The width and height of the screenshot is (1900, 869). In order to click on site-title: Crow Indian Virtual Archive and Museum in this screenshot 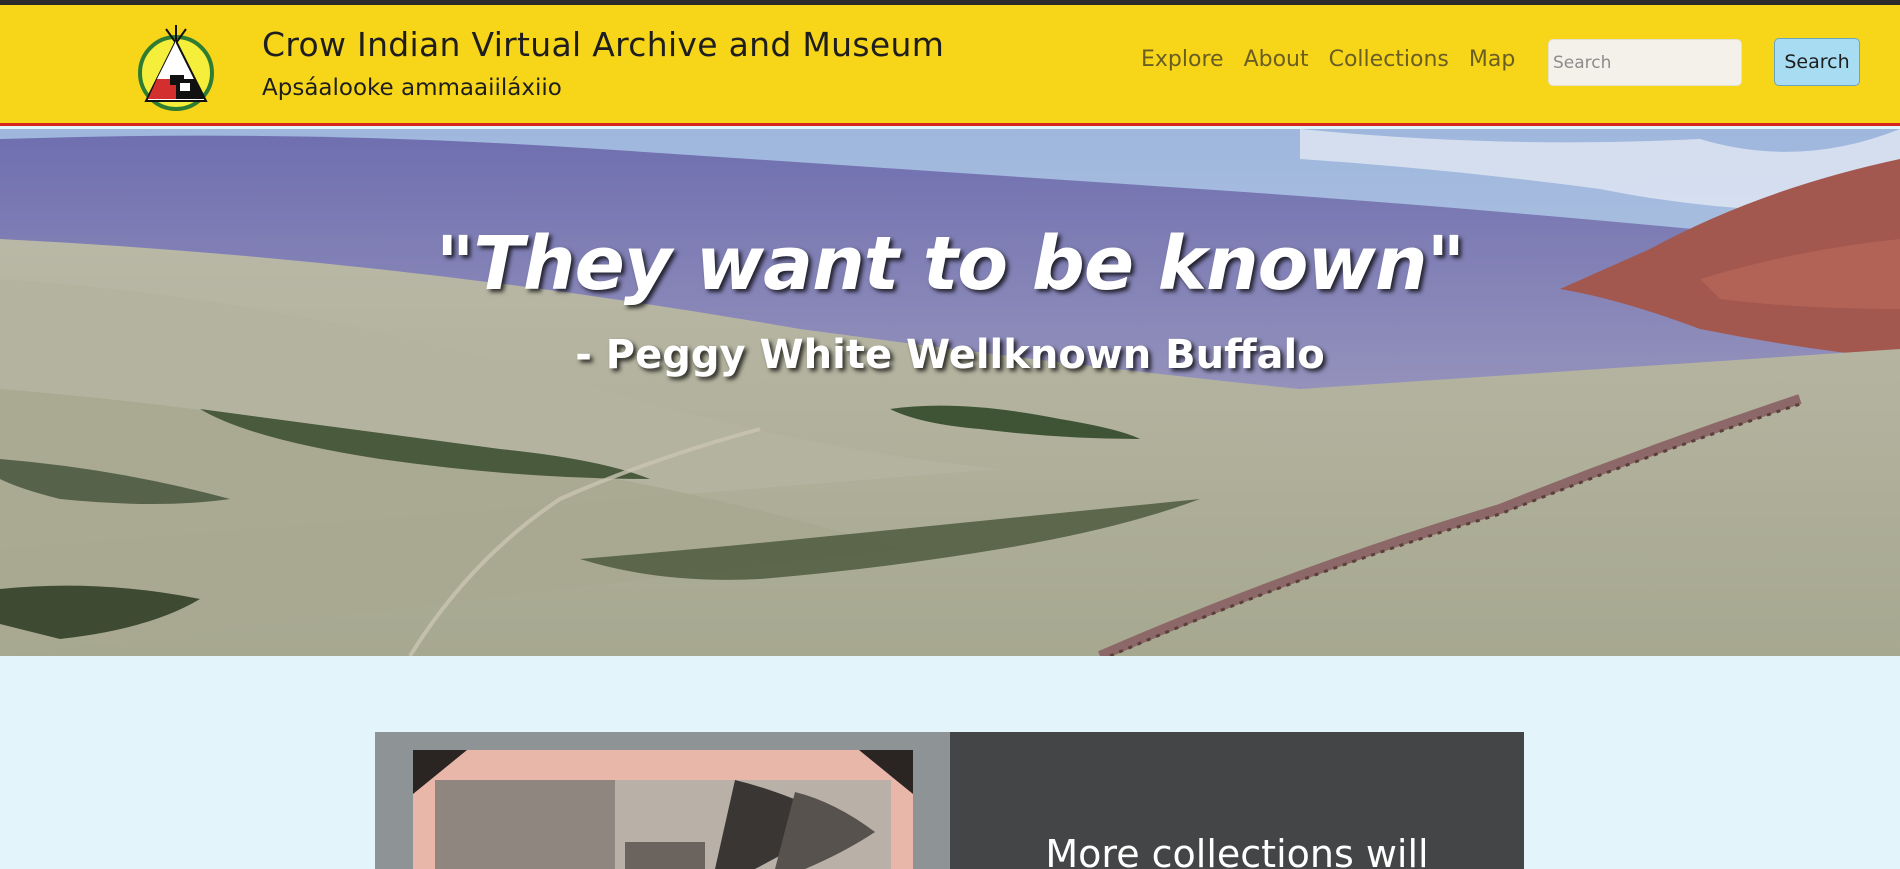, I will do `click(603, 44)`.